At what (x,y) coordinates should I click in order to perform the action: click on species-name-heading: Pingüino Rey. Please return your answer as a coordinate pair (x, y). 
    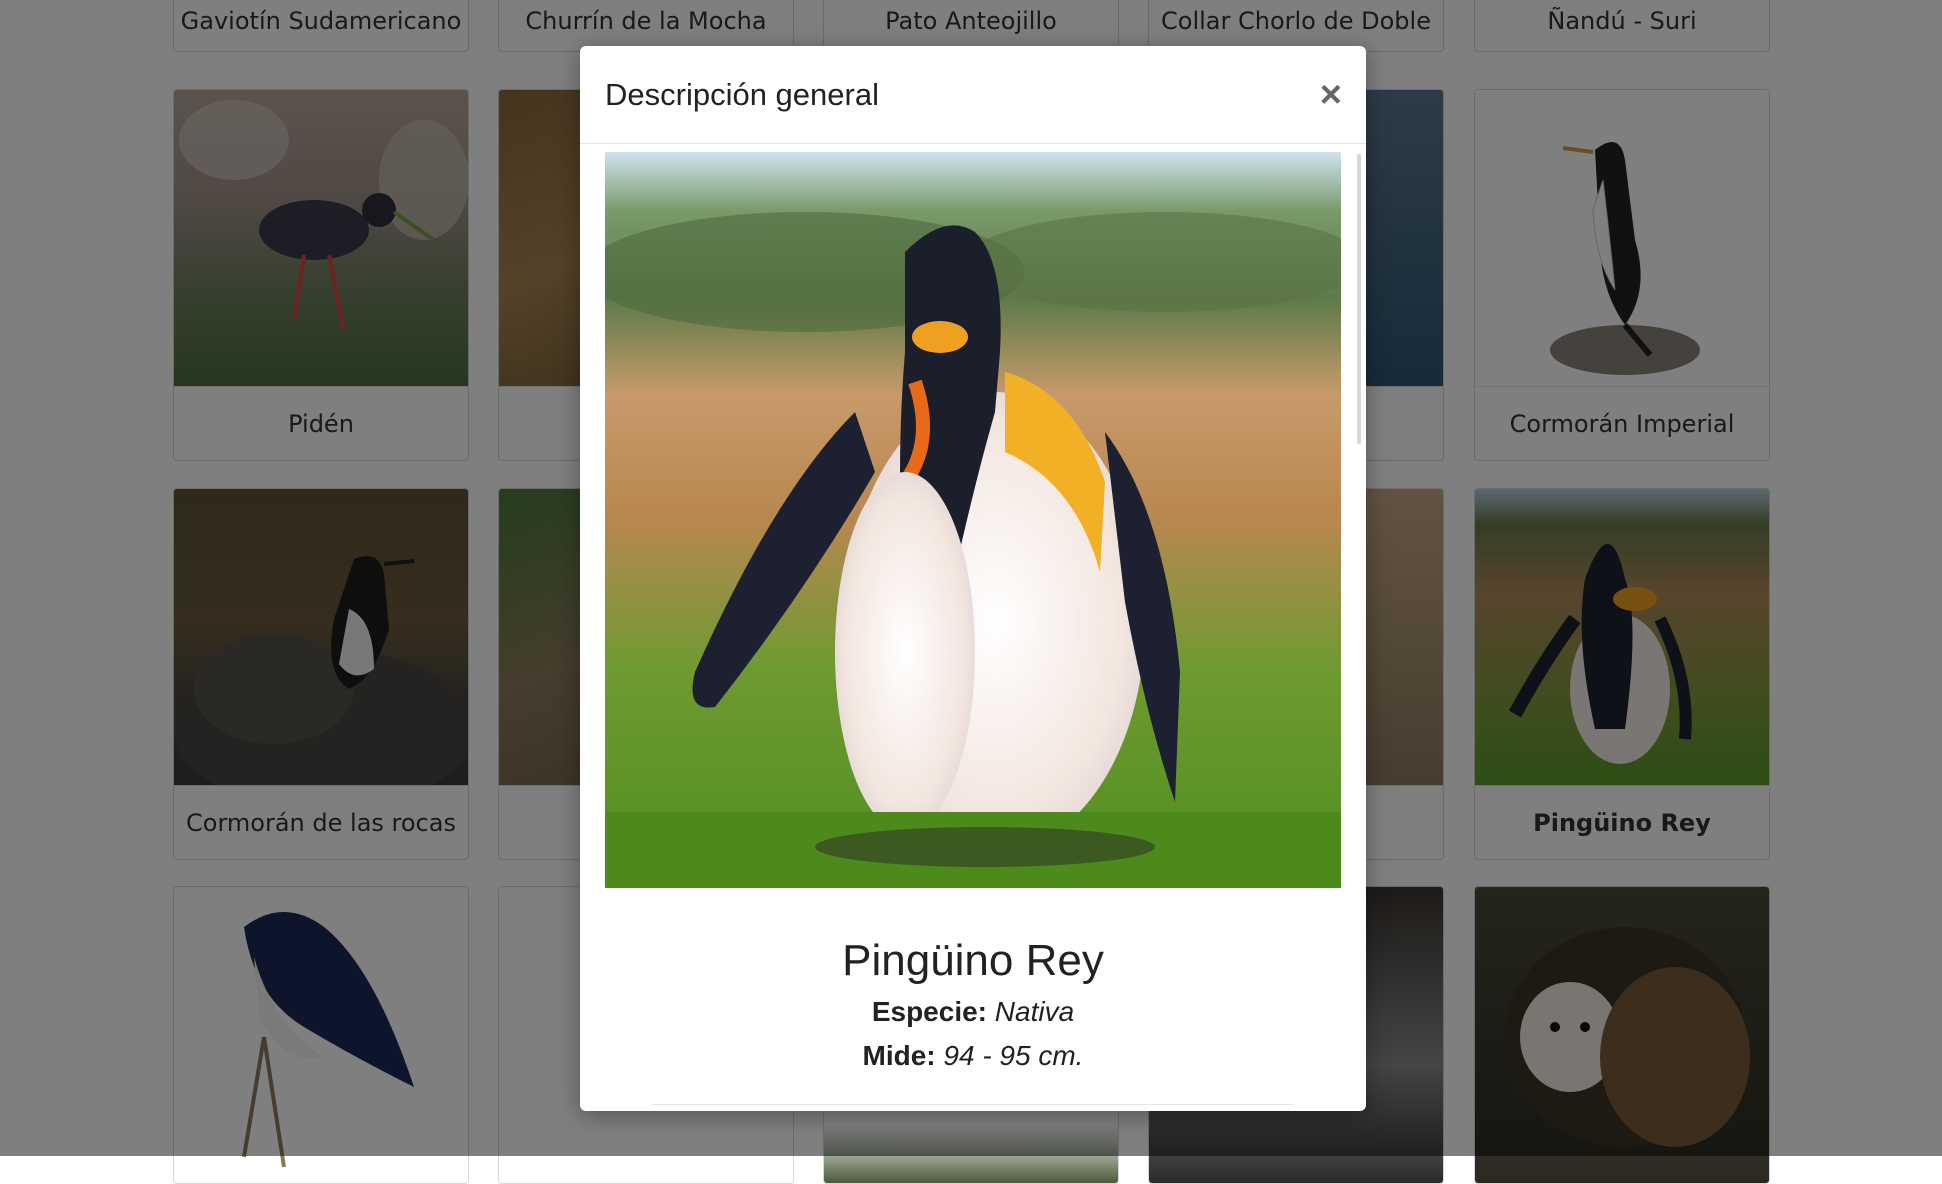
    Looking at the image, I should click on (973, 960).